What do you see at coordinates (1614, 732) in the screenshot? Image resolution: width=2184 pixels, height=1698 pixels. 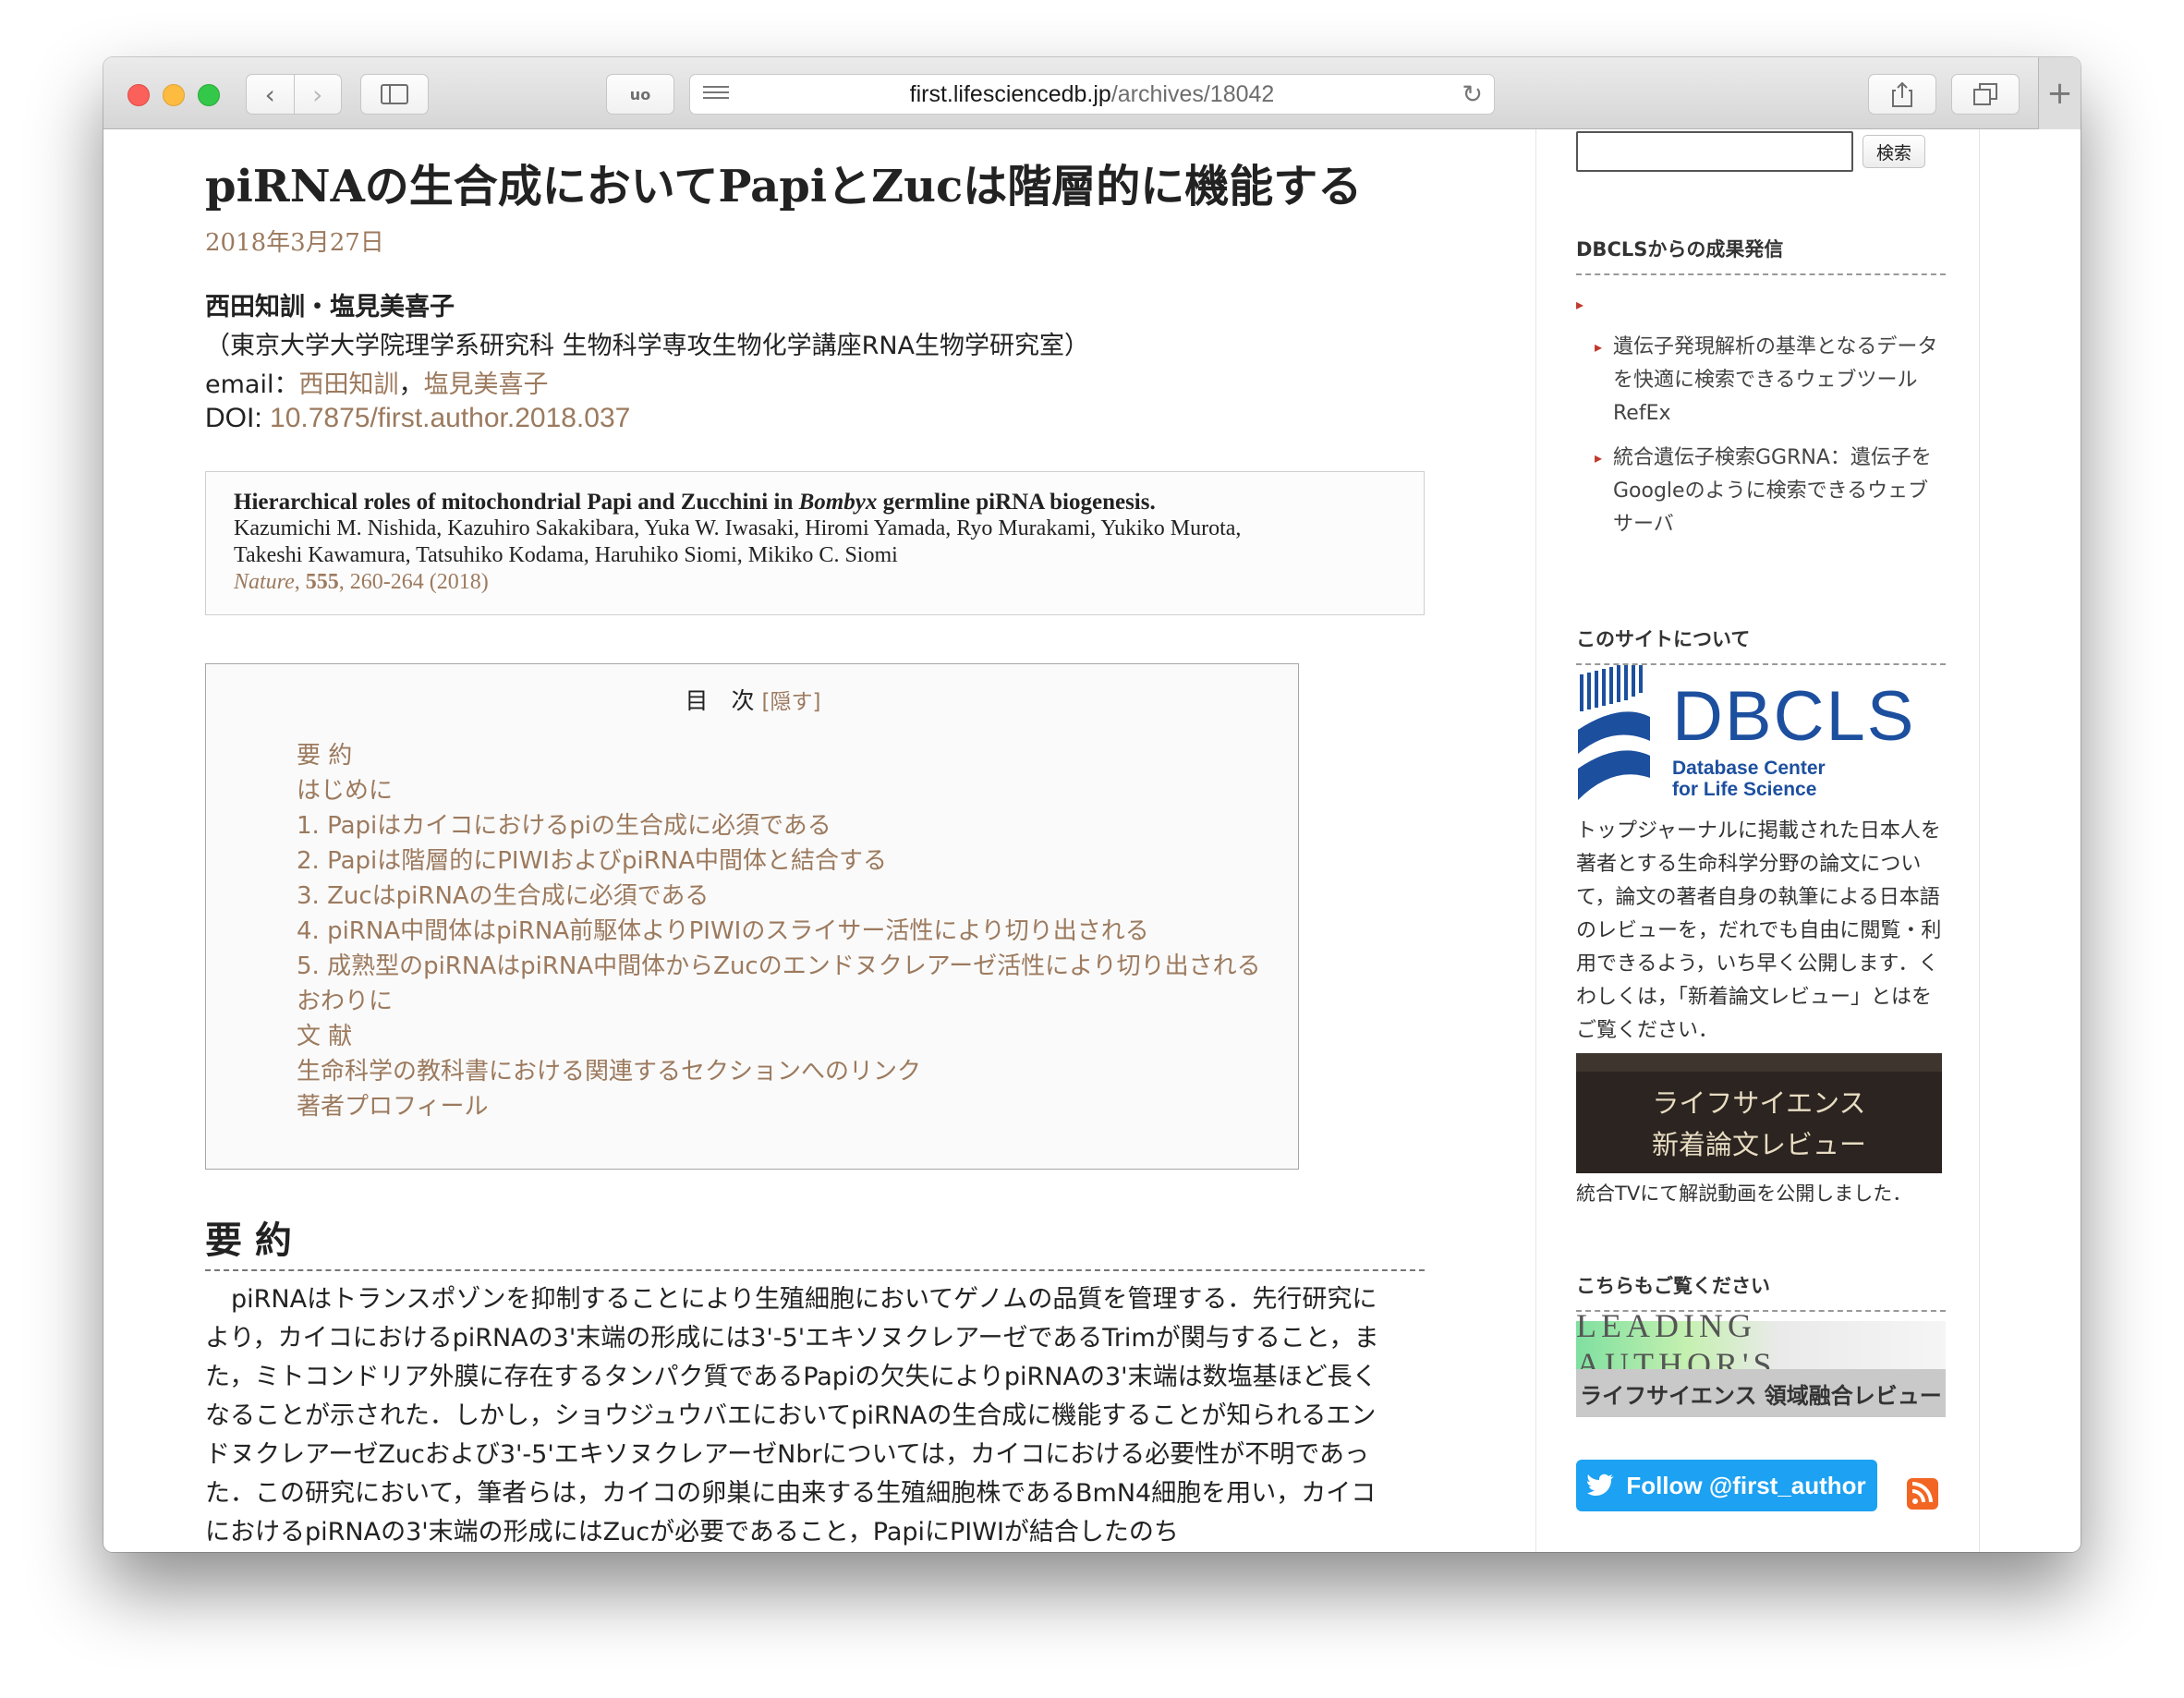 I see `dbcls-helix-icon` at bounding box center [1614, 732].